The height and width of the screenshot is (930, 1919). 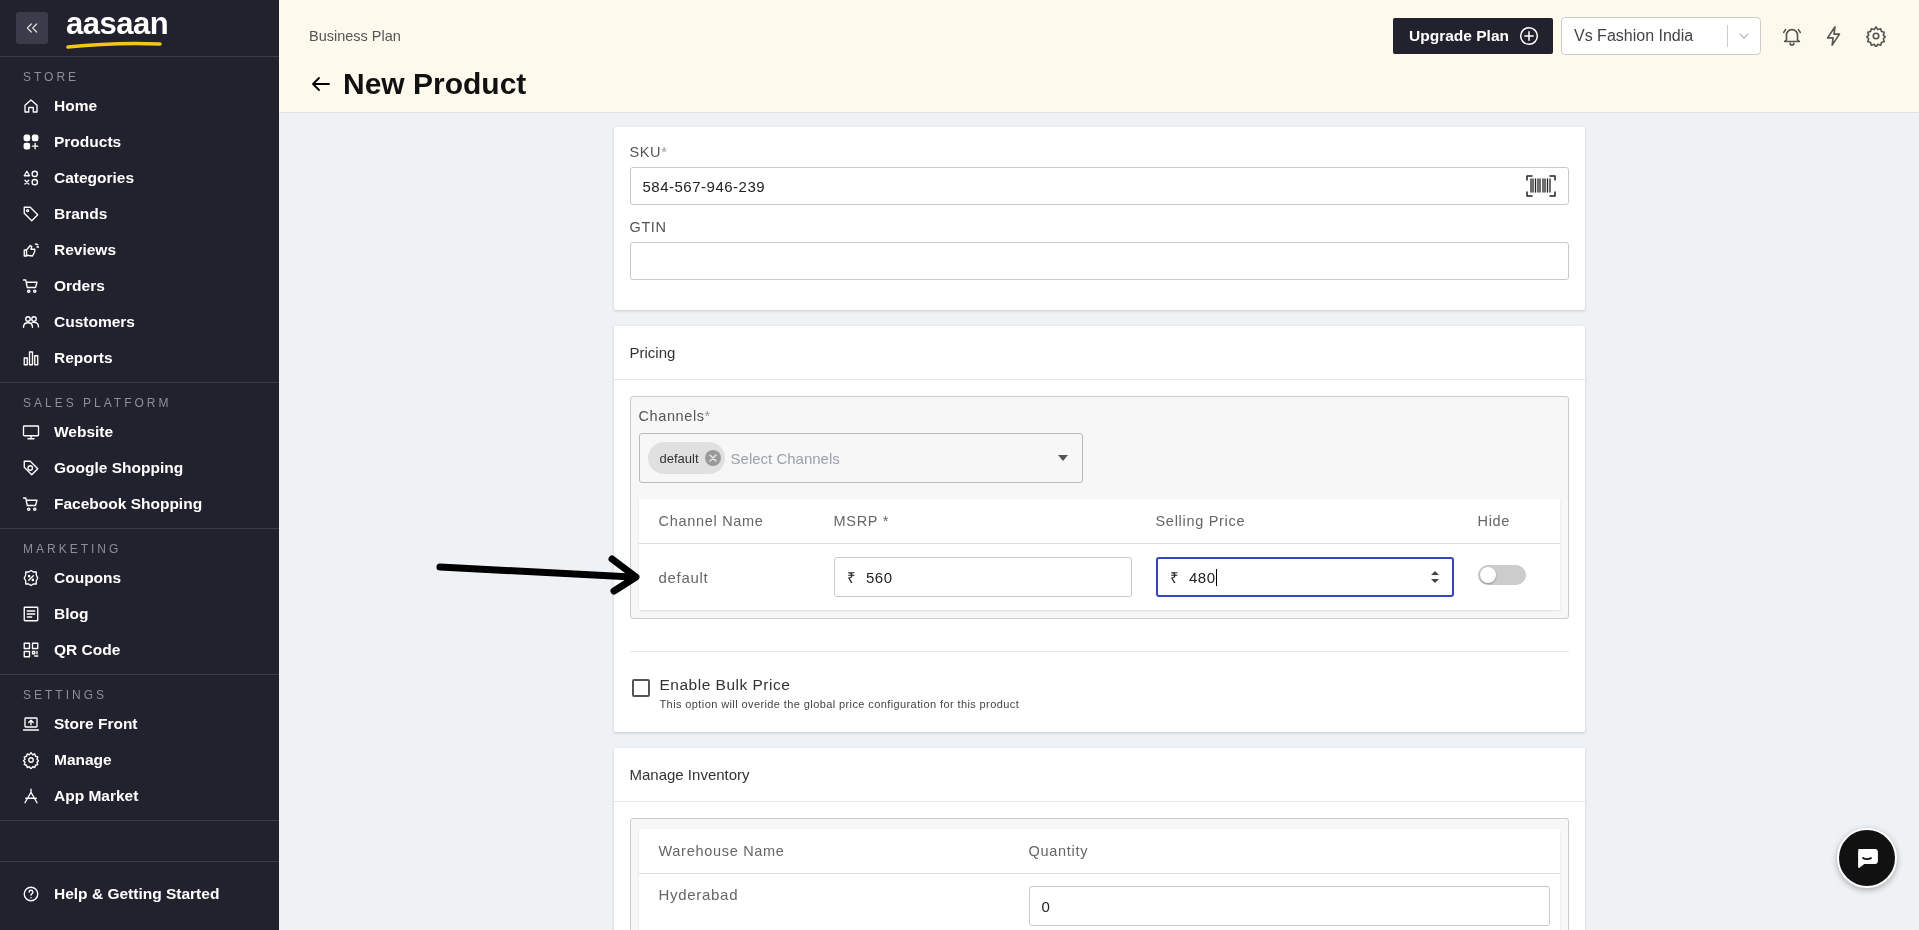 I want to click on section-title: SALES PLATFORM, so click(x=97, y=403).